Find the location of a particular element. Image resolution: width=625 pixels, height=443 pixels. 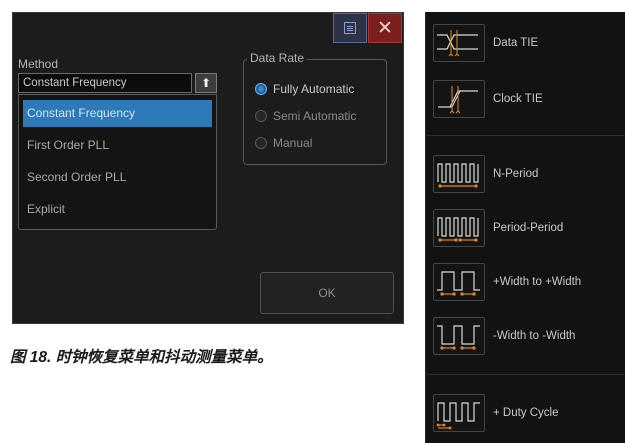

measurement-pos-width-to-pos-width: +Width to +Width is located at coordinates (507, 282).